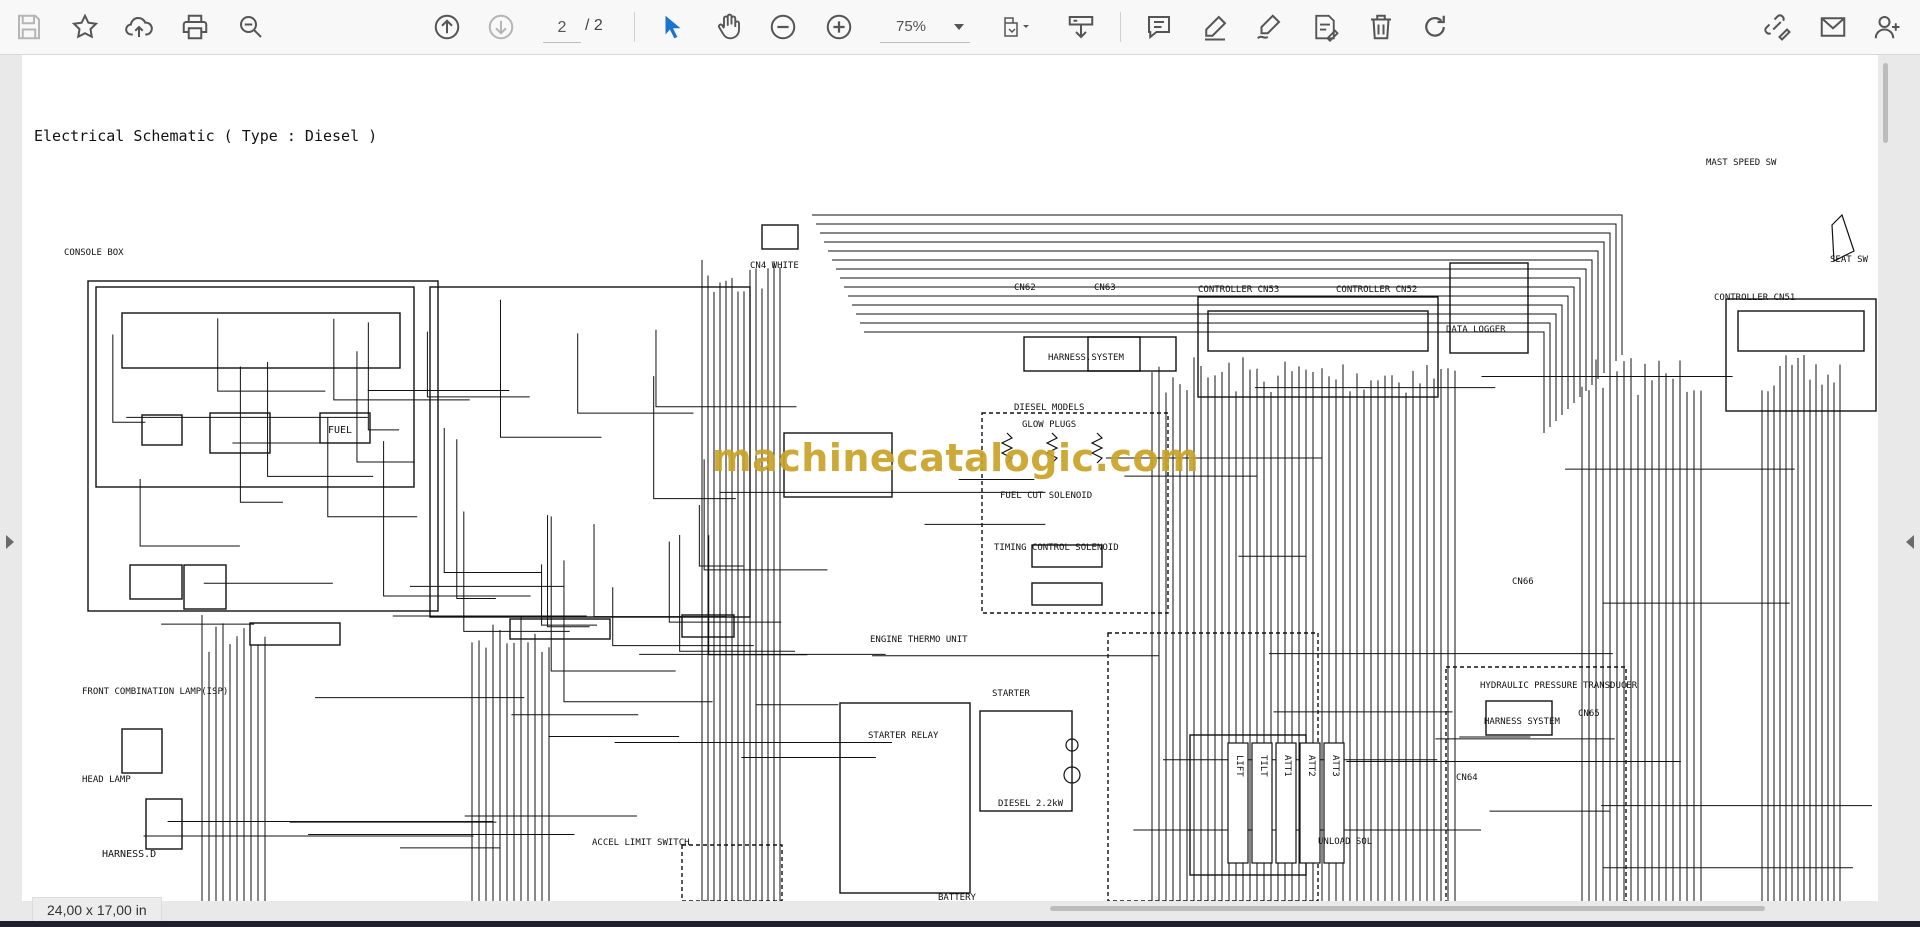  What do you see at coordinates (106, 780) in the screenshot?
I see `head-lamp-label: HEAD LAMP` at bounding box center [106, 780].